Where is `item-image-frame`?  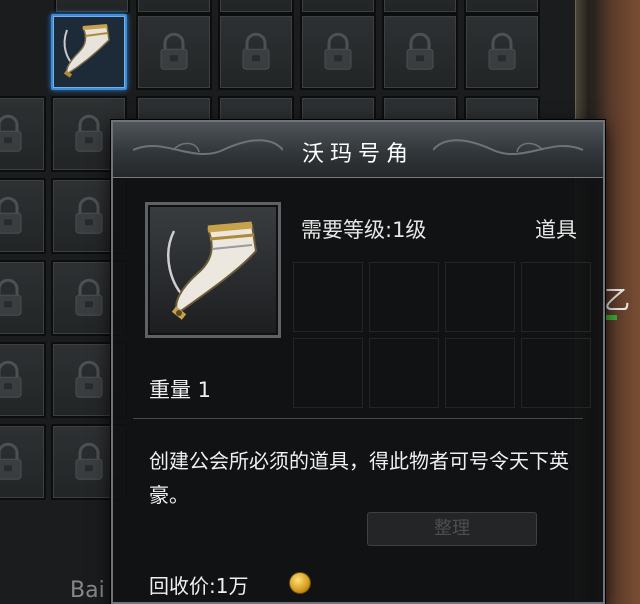 item-image-frame is located at coordinates (213, 270).